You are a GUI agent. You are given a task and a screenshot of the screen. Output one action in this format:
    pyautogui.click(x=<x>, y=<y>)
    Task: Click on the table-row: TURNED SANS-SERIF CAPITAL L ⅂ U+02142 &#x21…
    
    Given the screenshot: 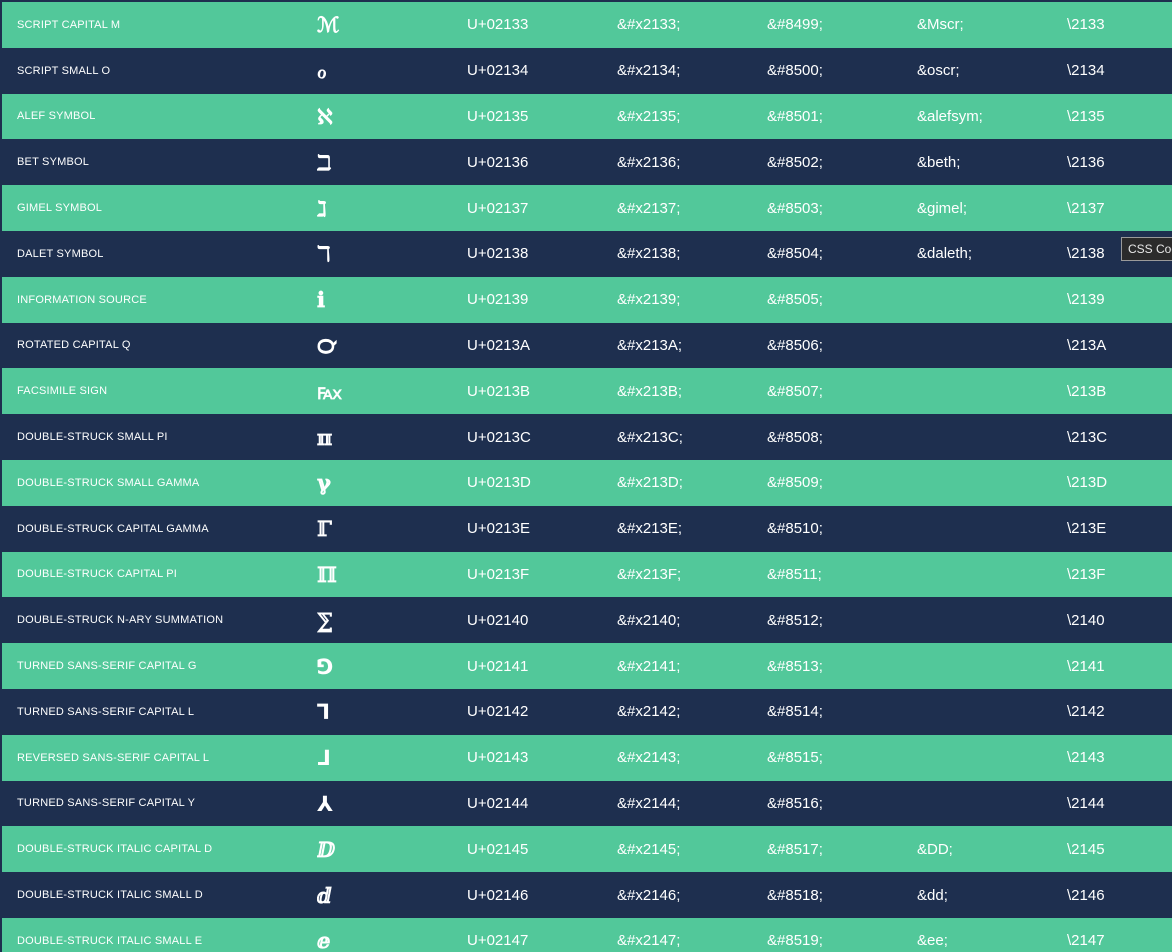 What is the action you would take?
    pyautogui.click(x=587, y=711)
    